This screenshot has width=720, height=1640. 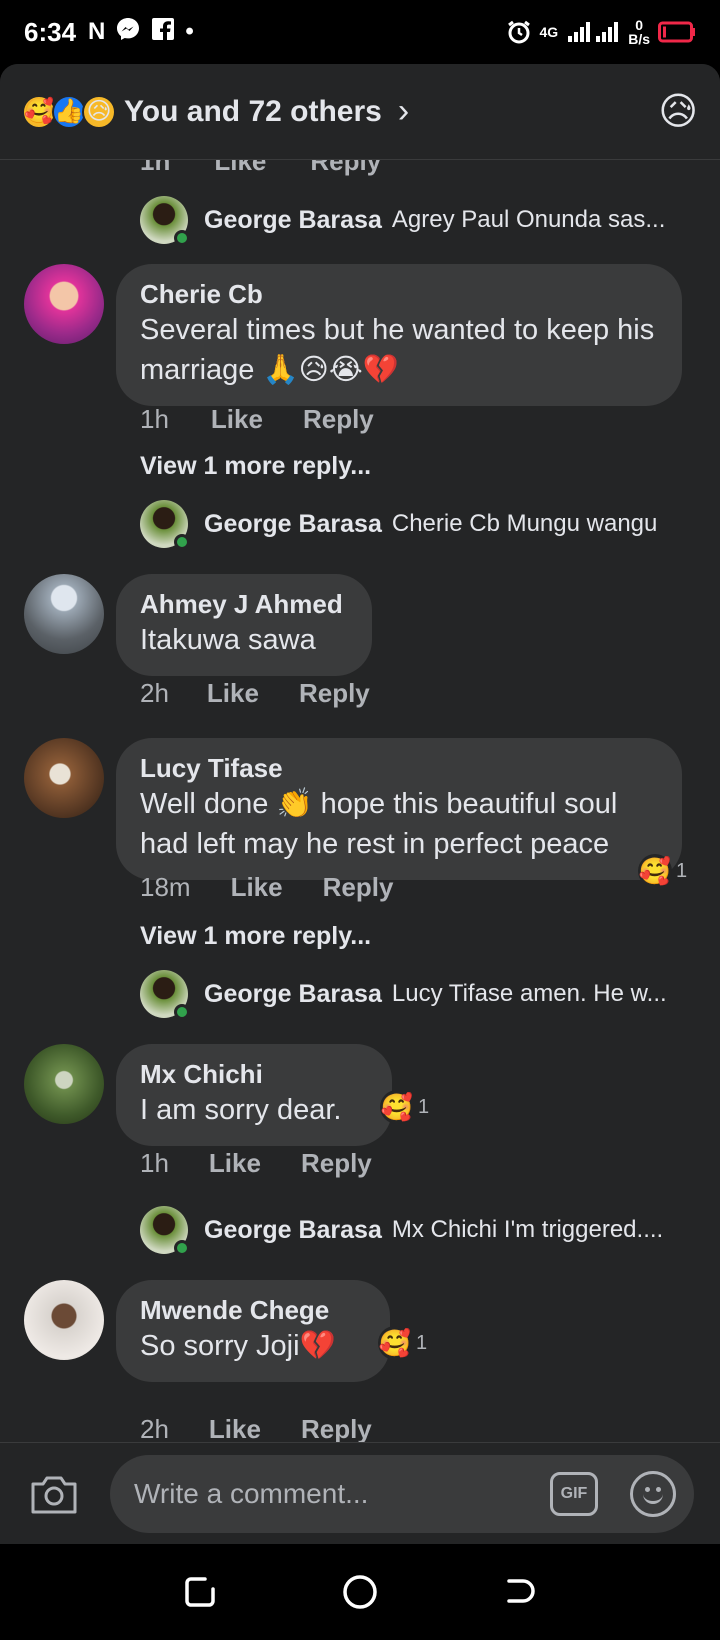 I want to click on status-time: 6:34, so click(x=50, y=31).